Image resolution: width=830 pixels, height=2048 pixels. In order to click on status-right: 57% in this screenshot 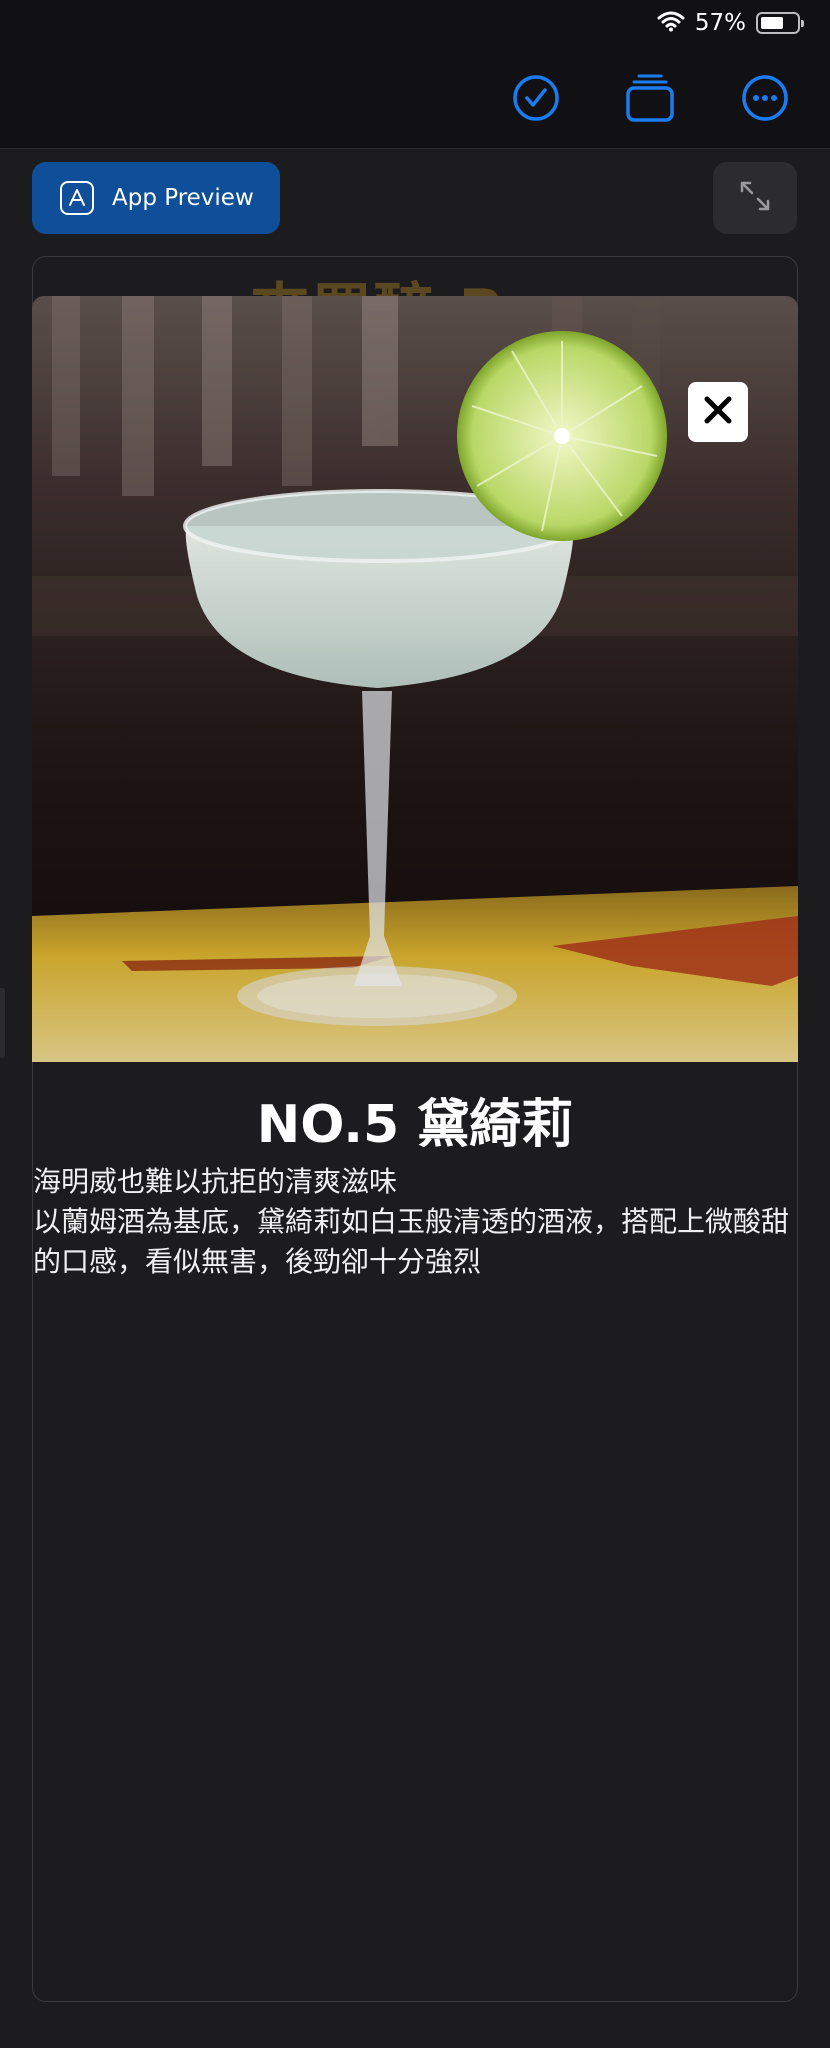, I will do `click(730, 23)`.